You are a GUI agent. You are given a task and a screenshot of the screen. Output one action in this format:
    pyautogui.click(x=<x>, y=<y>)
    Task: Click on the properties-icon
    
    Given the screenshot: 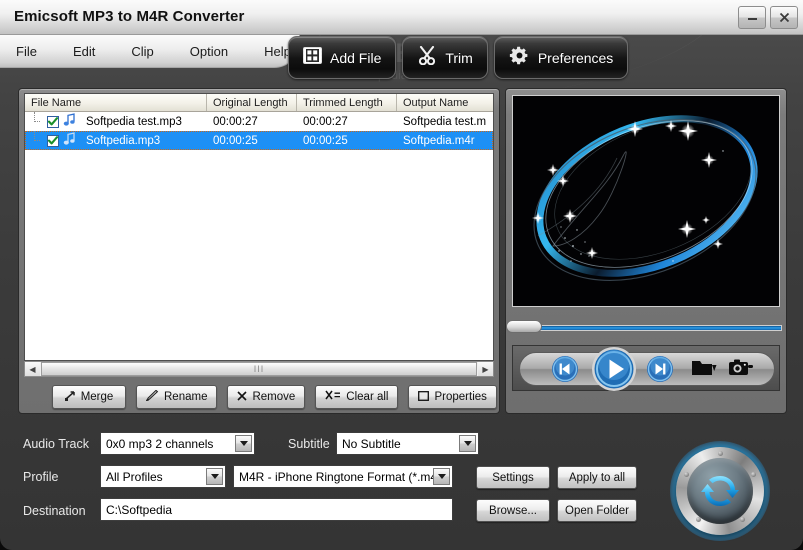 What is the action you would take?
    pyautogui.click(x=424, y=397)
    